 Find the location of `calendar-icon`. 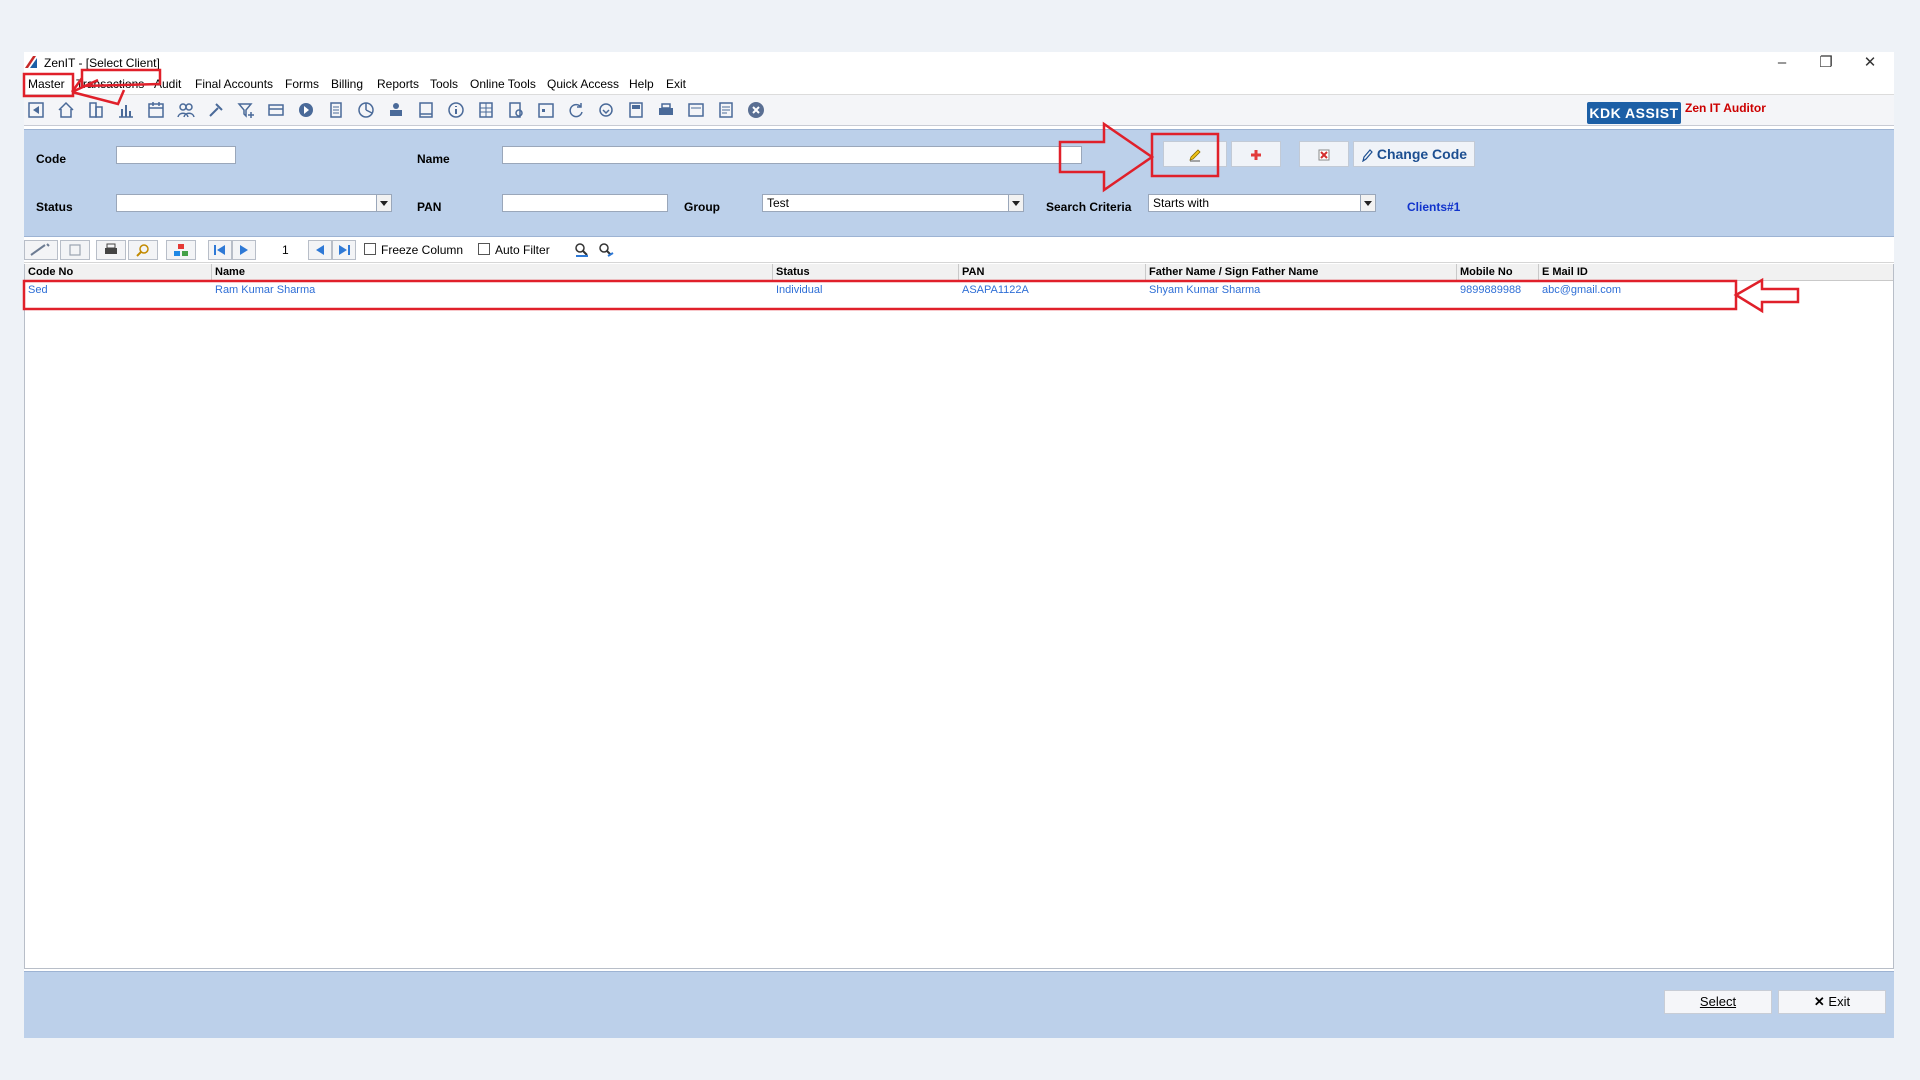

calendar-icon is located at coordinates (156, 110).